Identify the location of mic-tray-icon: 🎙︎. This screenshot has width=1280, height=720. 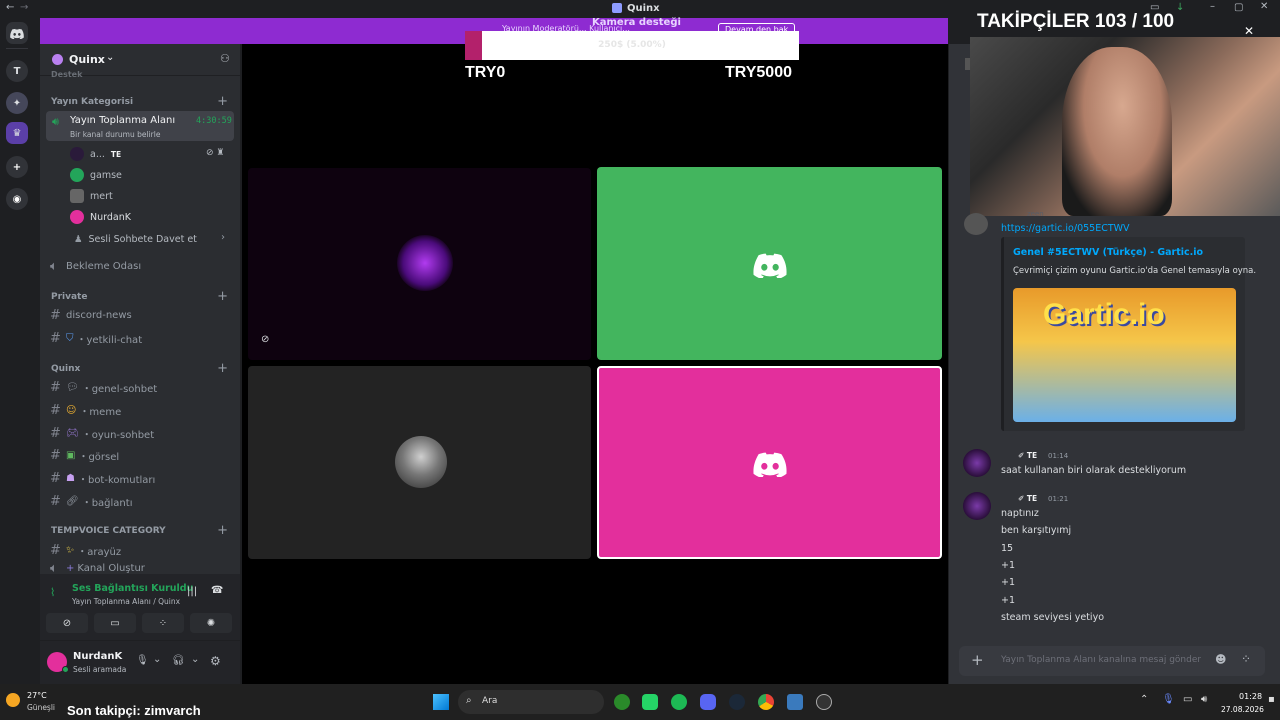
(1168, 699).